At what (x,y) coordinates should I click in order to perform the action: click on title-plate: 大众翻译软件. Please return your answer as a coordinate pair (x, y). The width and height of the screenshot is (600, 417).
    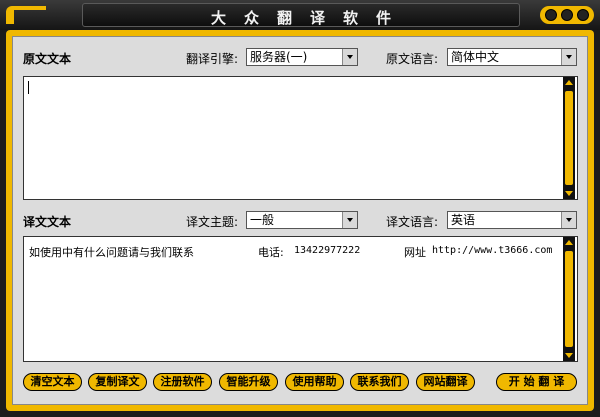
    Looking at the image, I should click on (301, 15).